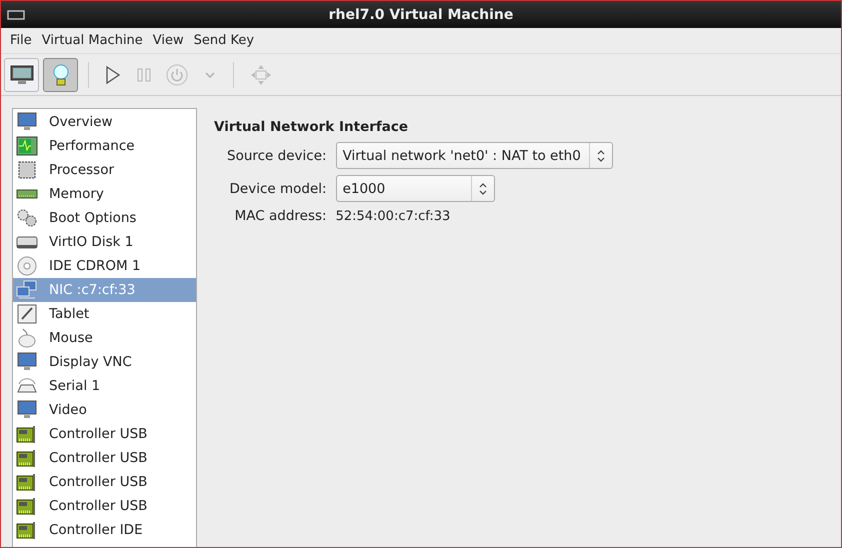  I want to click on power-icon, so click(177, 75).